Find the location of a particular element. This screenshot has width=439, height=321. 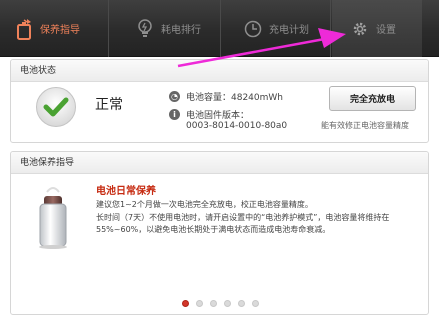

panel-header: 电池保养指导 is located at coordinates (219, 163).